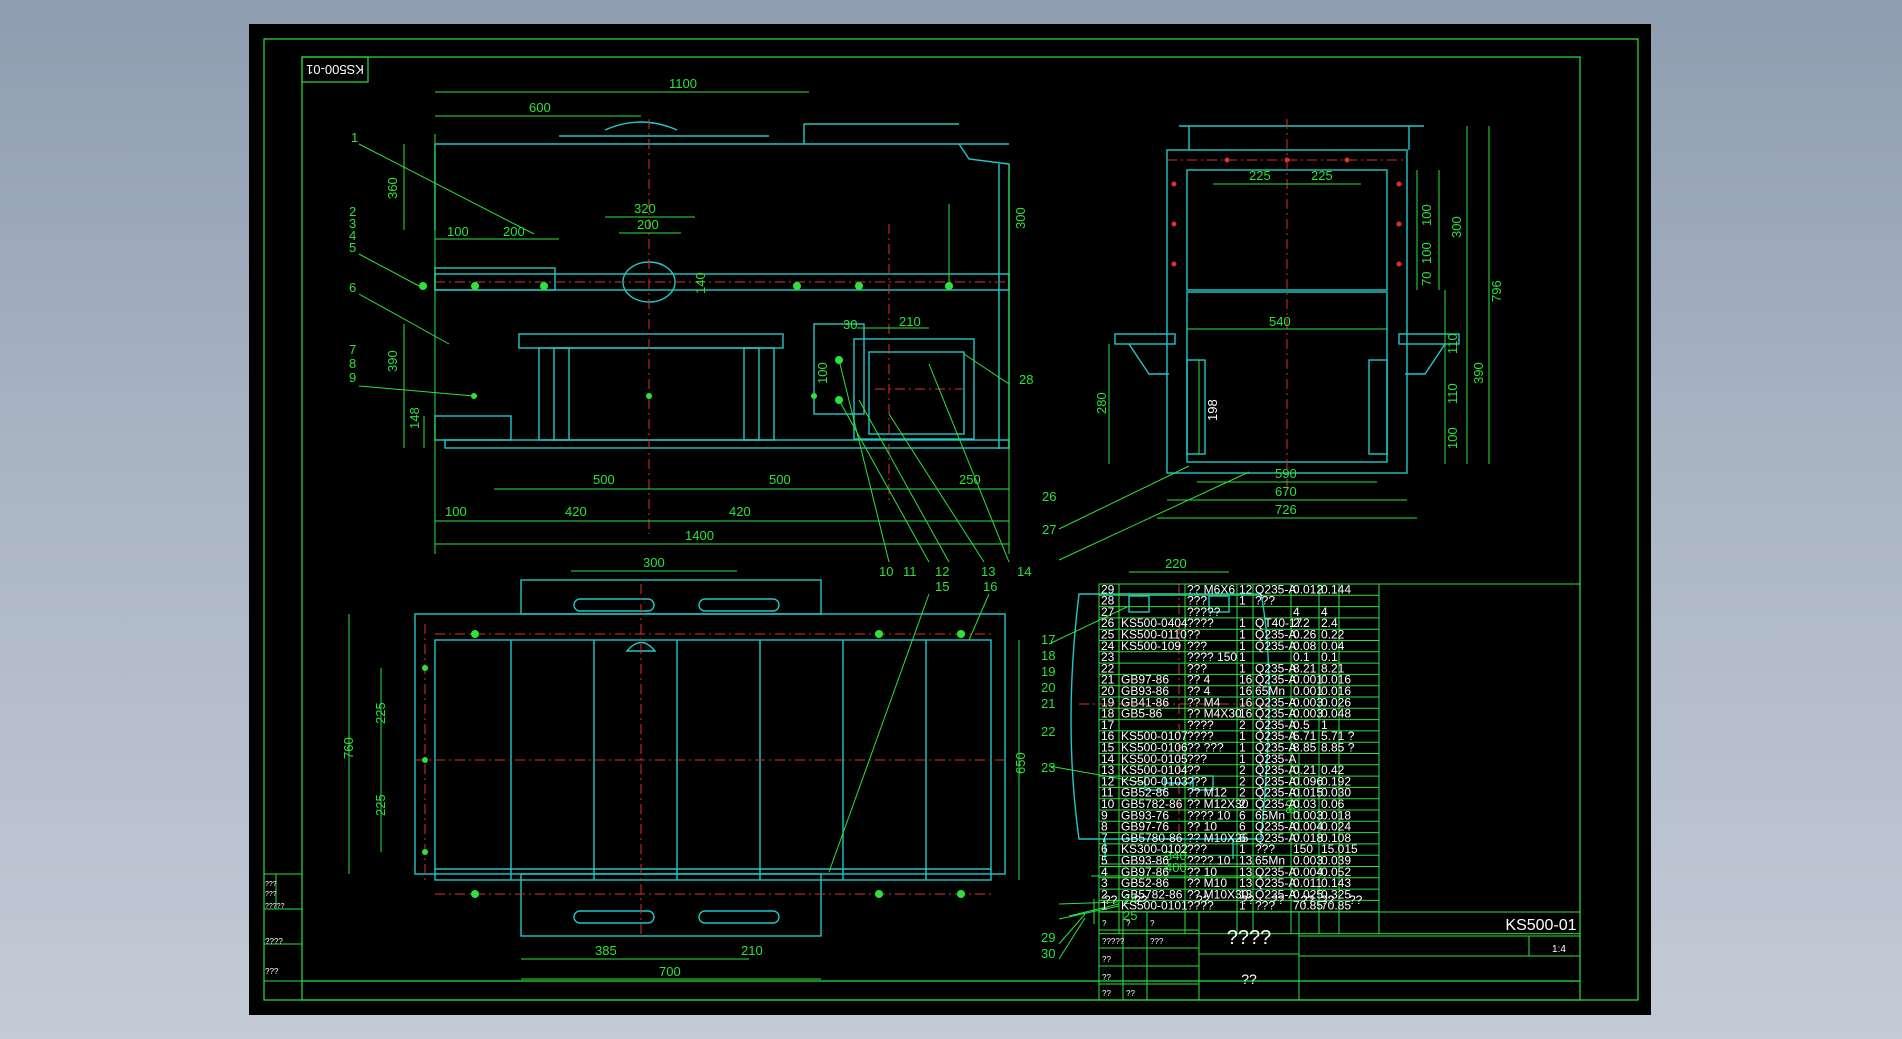 The image size is (1902, 1039). Describe the element at coordinates (1049, 496) in the screenshot. I see `side-label-26: 26` at that location.